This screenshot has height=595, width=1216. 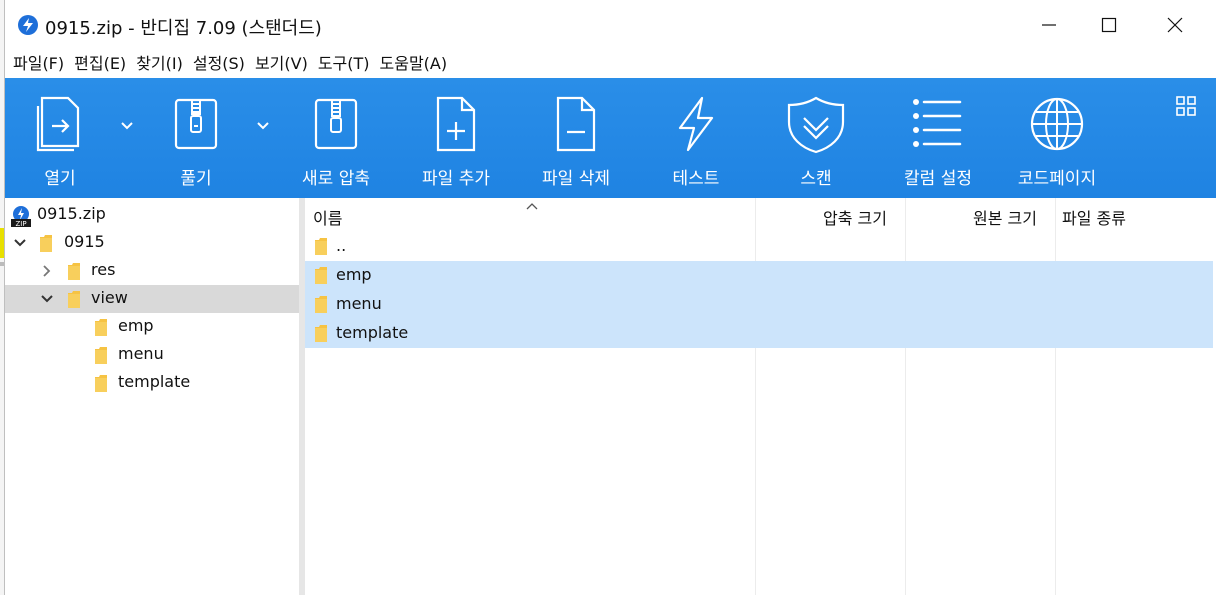 What do you see at coordinates (152, 243) in the screenshot?
I see `tree-item-0915: 0915` at bounding box center [152, 243].